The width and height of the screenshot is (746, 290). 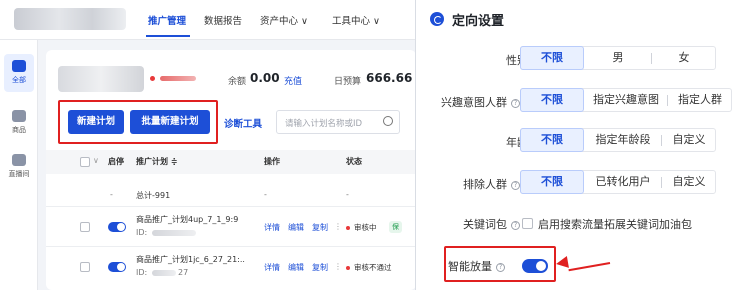 I want to click on targeting-icon, so click(x=437, y=19).